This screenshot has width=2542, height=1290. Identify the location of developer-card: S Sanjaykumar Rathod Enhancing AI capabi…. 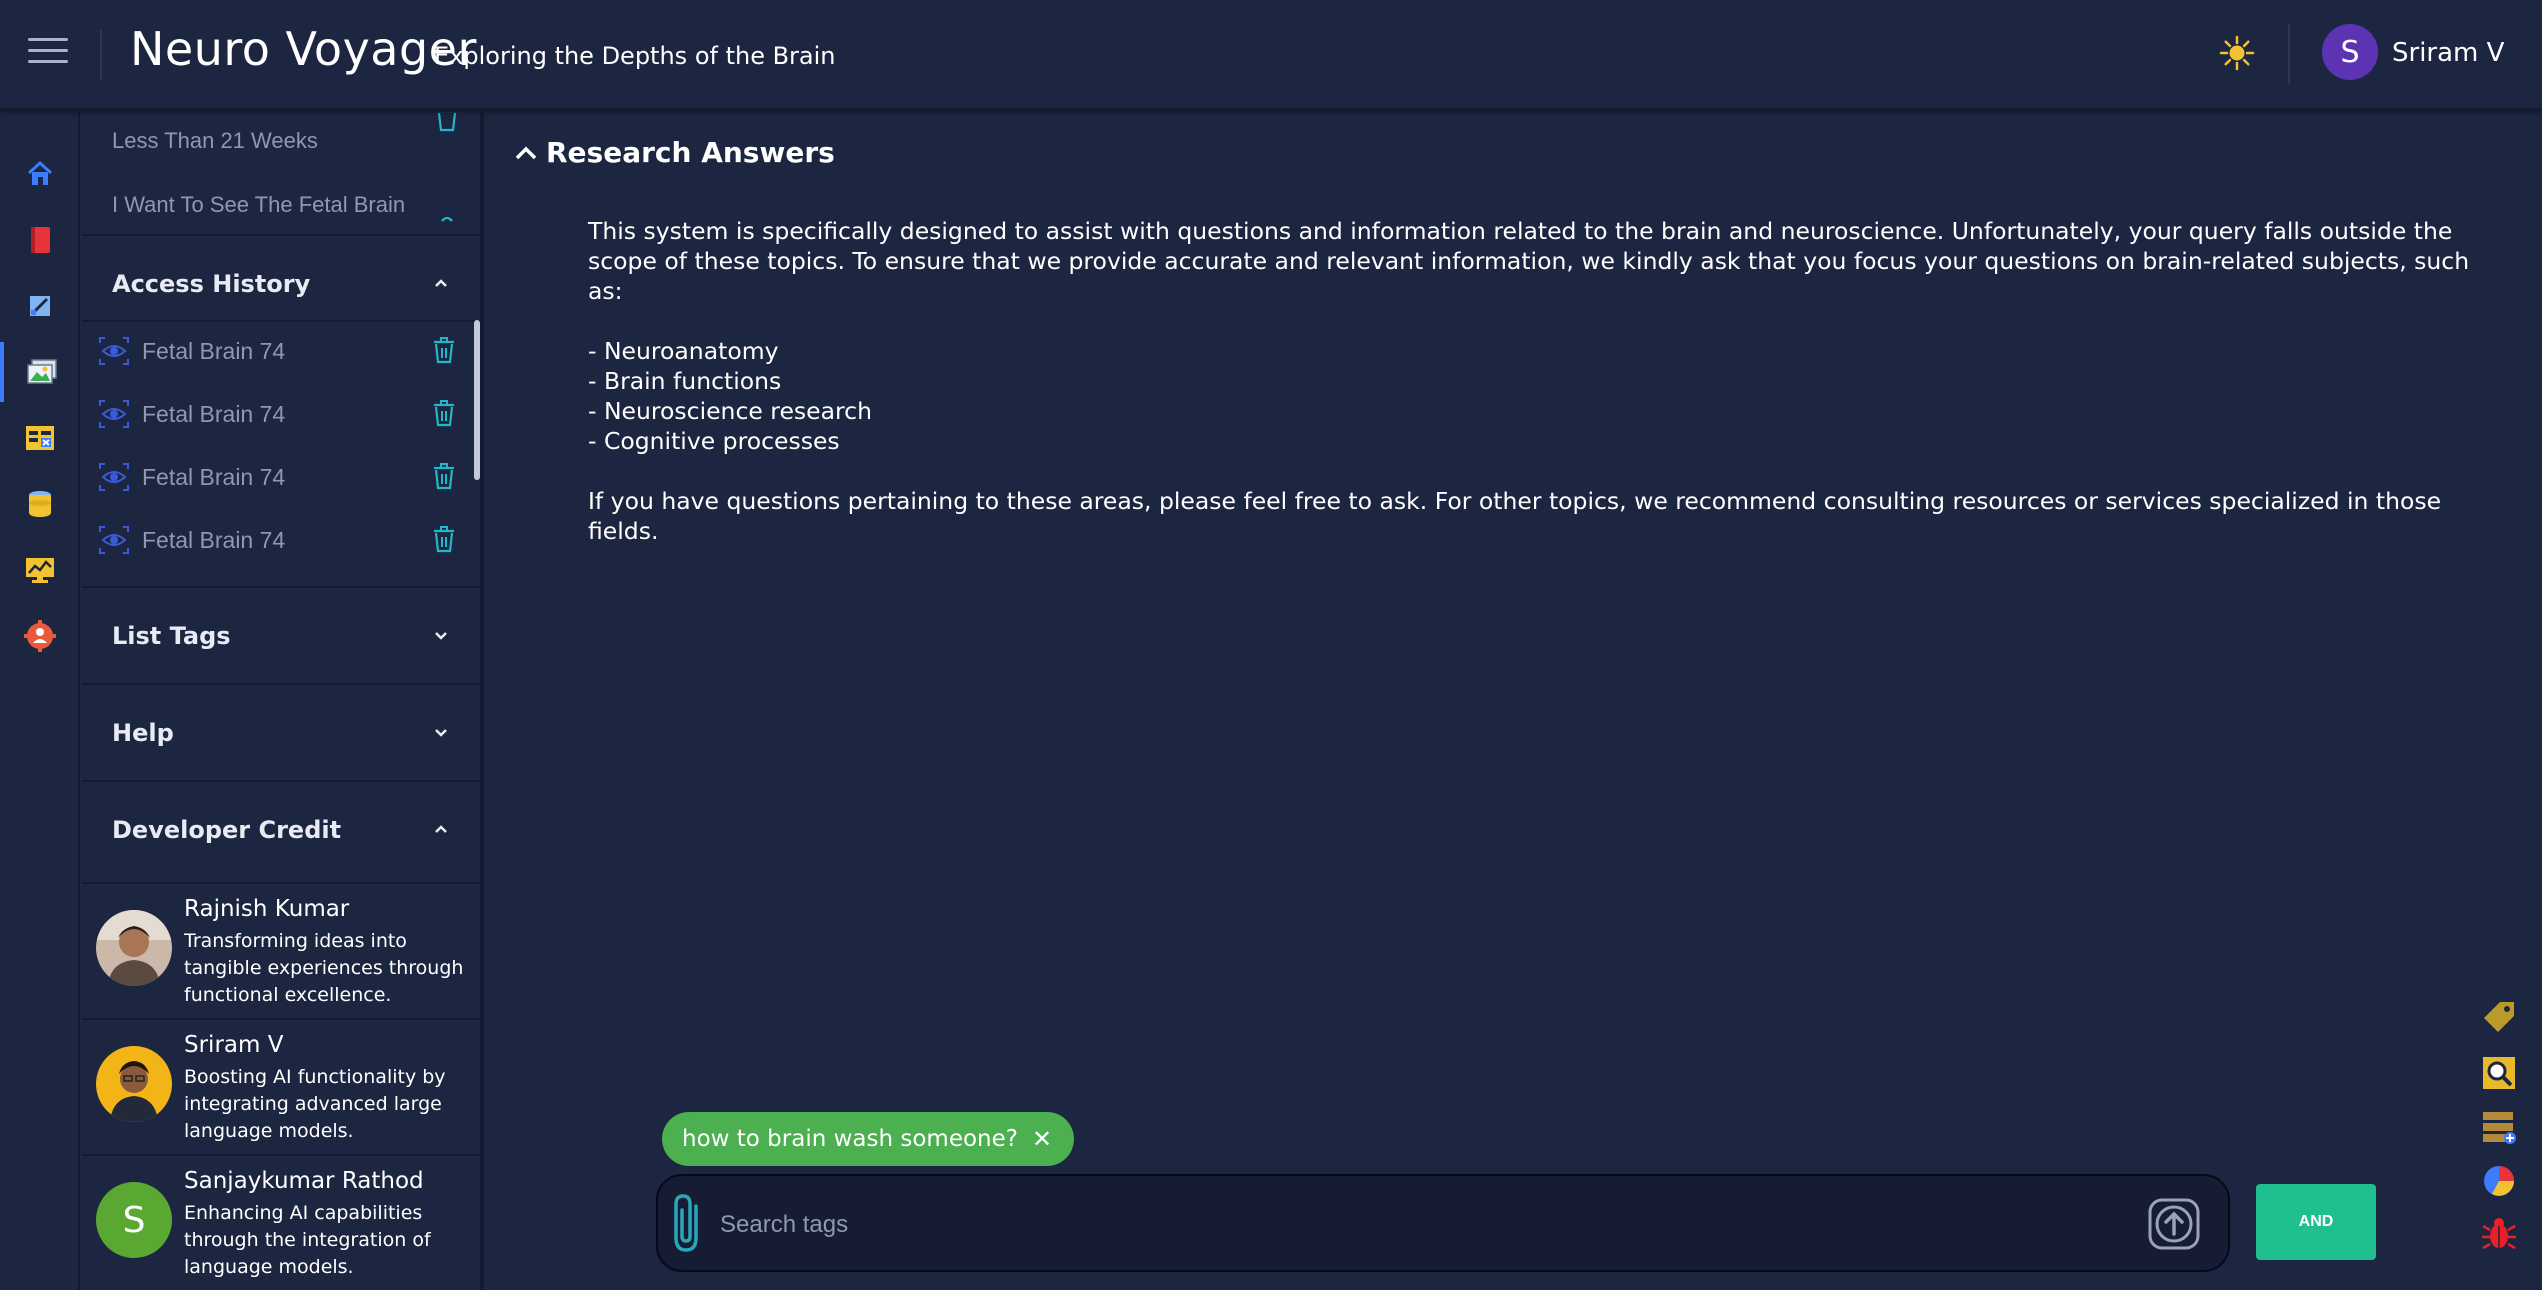
(281, 1222).